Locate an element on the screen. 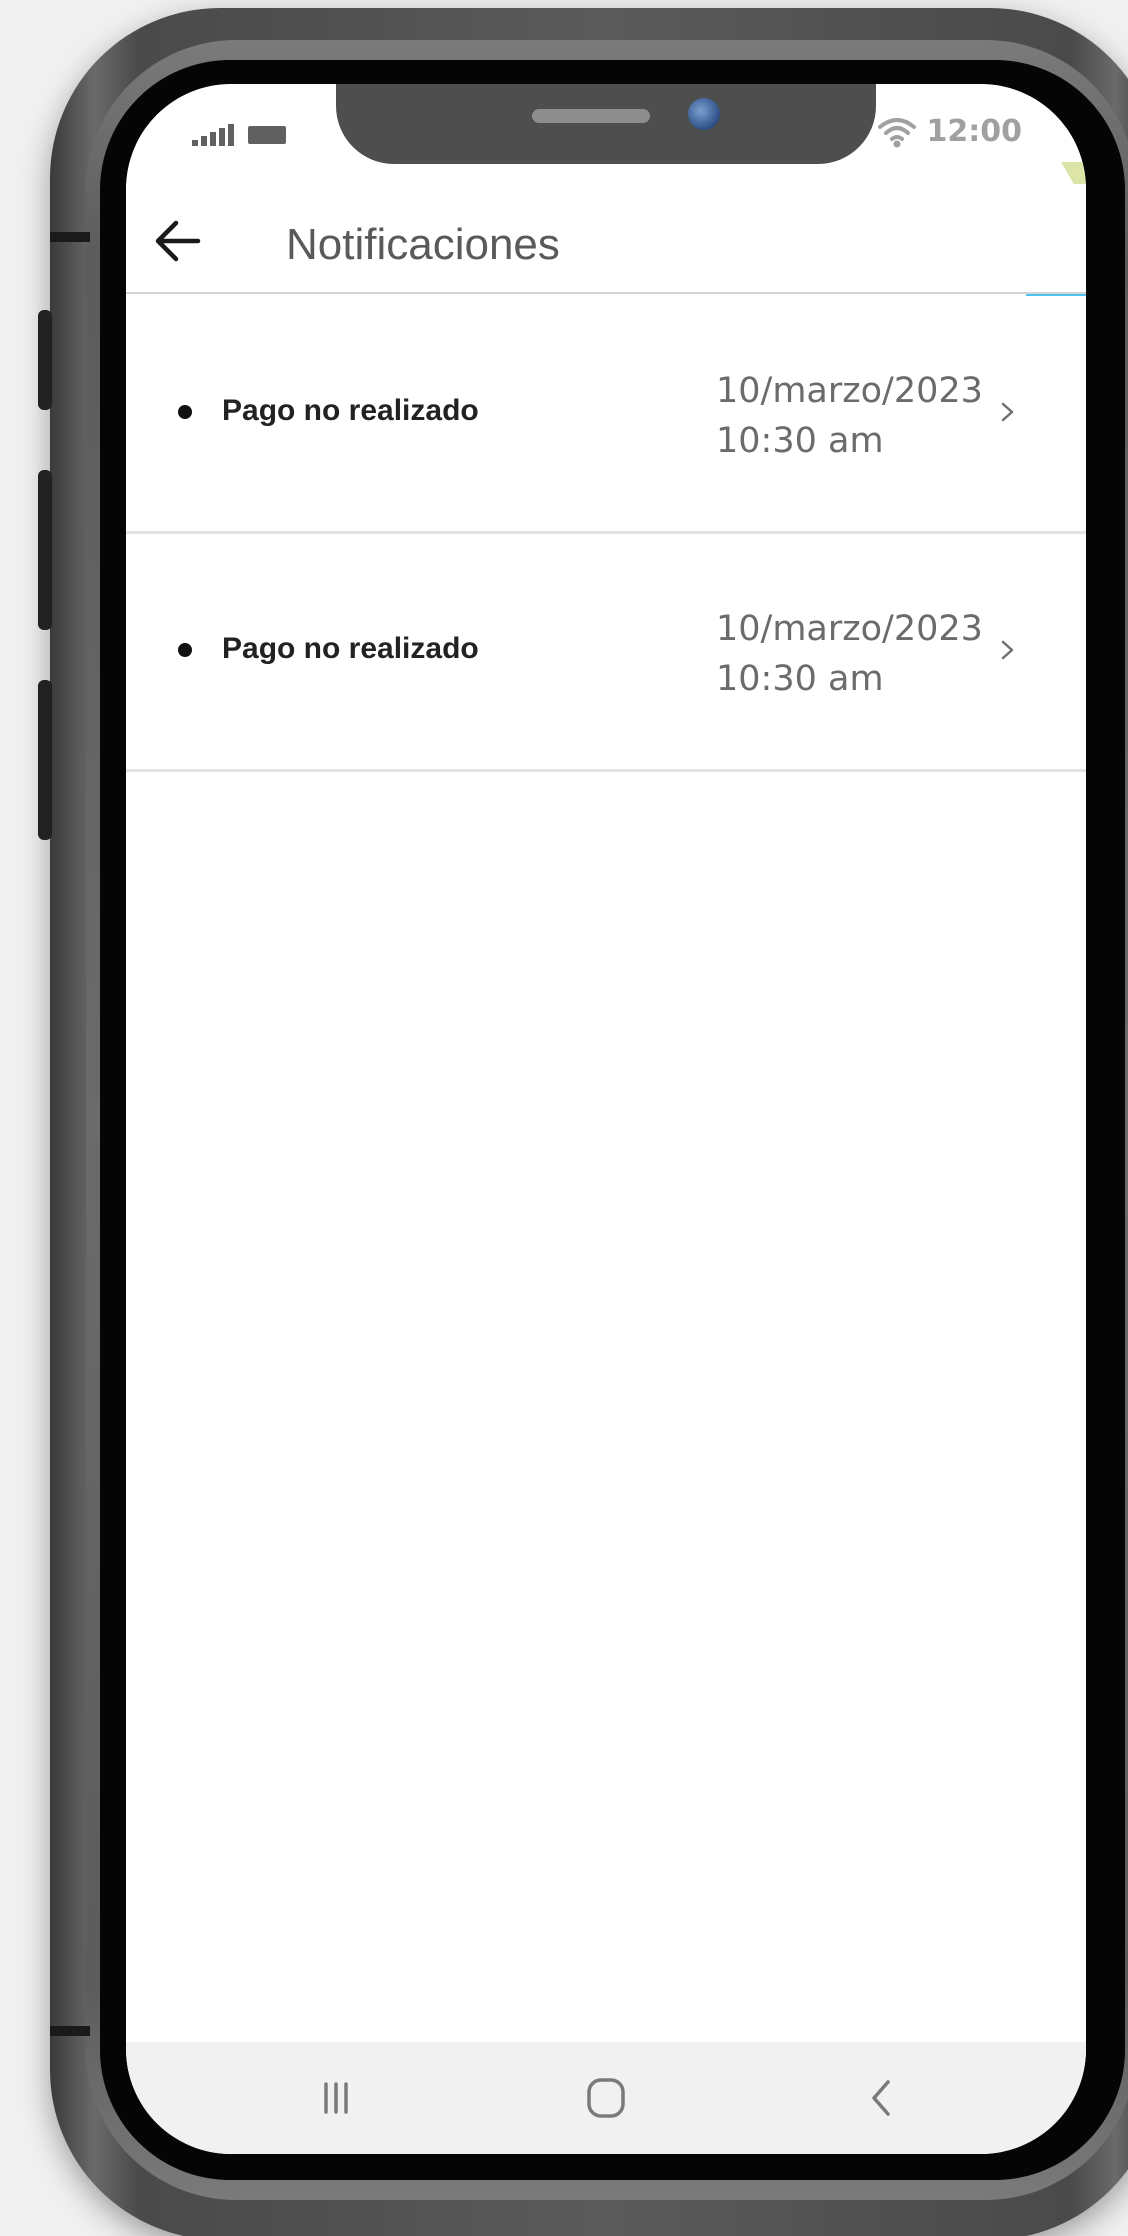 The height and width of the screenshot is (2236, 1128). home-icon is located at coordinates (606, 2098).